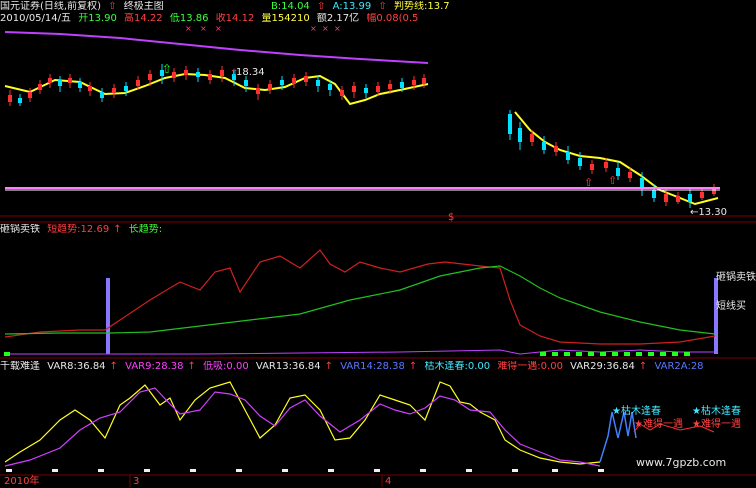 Image resolution: width=756 pixels, height=488 pixels. What do you see at coordinates (20, 229) in the screenshot?
I see `panel2-name: 砸锅卖铁` at bounding box center [20, 229].